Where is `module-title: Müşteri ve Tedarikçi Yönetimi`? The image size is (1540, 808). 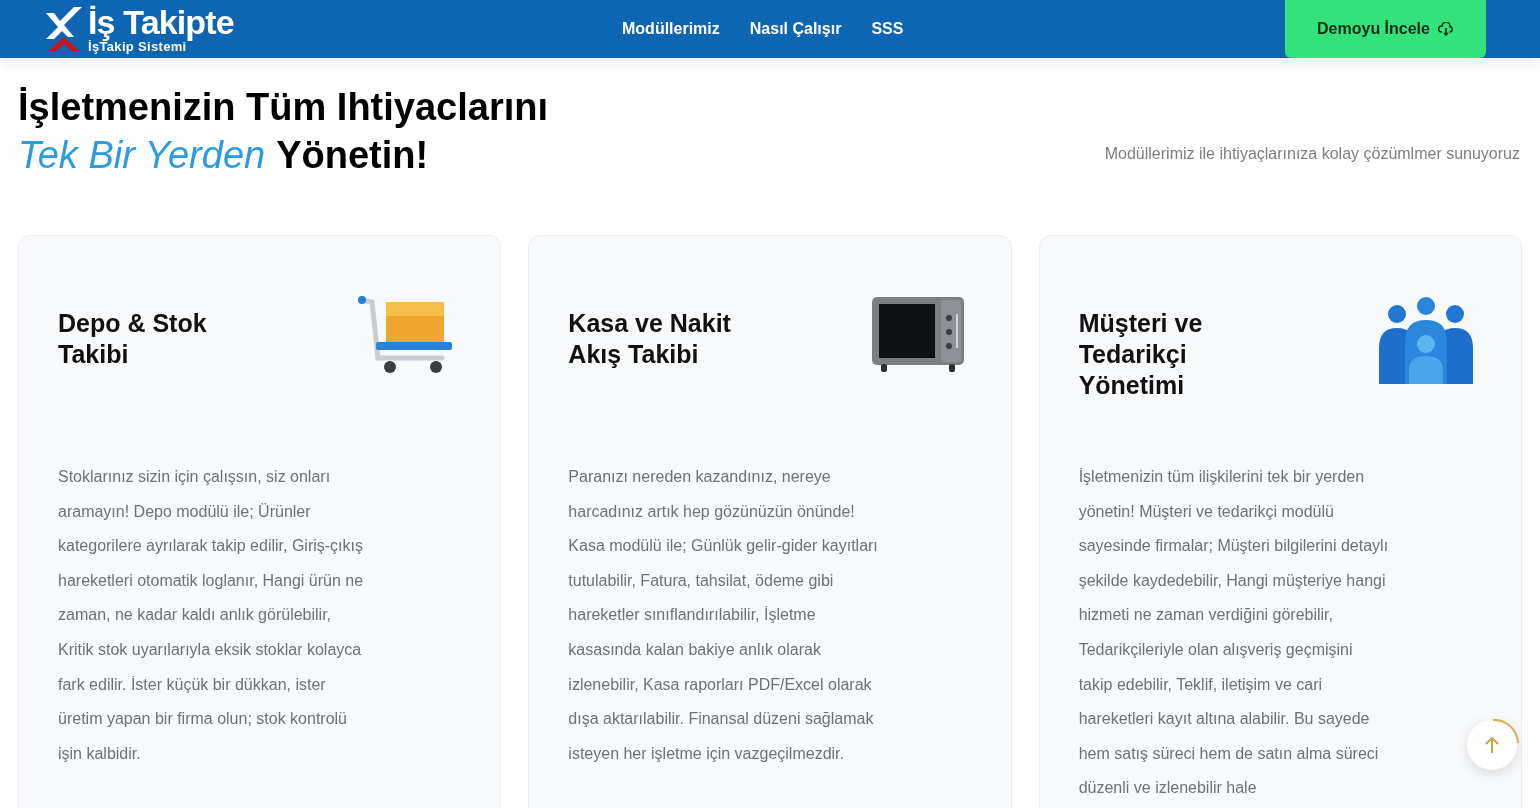 module-title: Müşteri ve Tedarikçi Yönetimi is located at coordinates (1141, 354).